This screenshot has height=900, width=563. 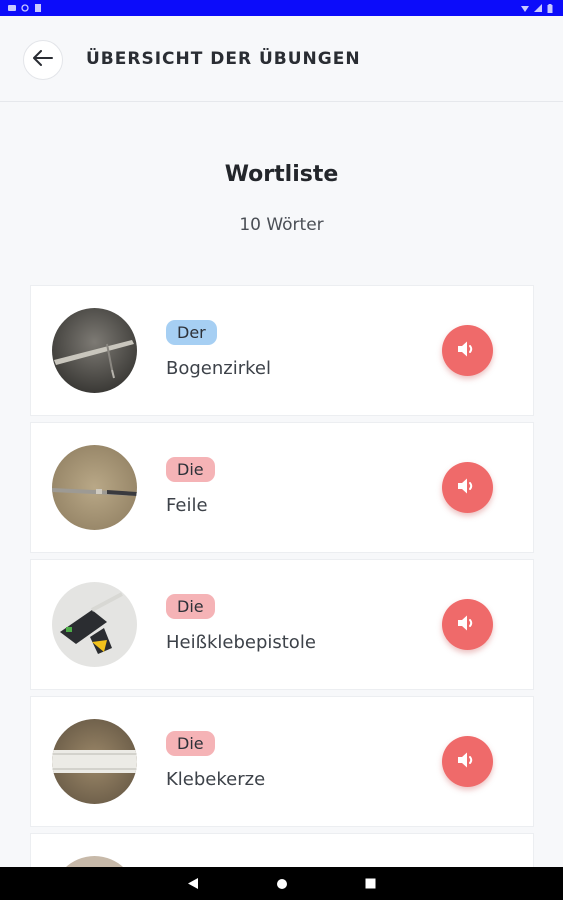 I want to click on feile-photo, so click(x=94, y=487).